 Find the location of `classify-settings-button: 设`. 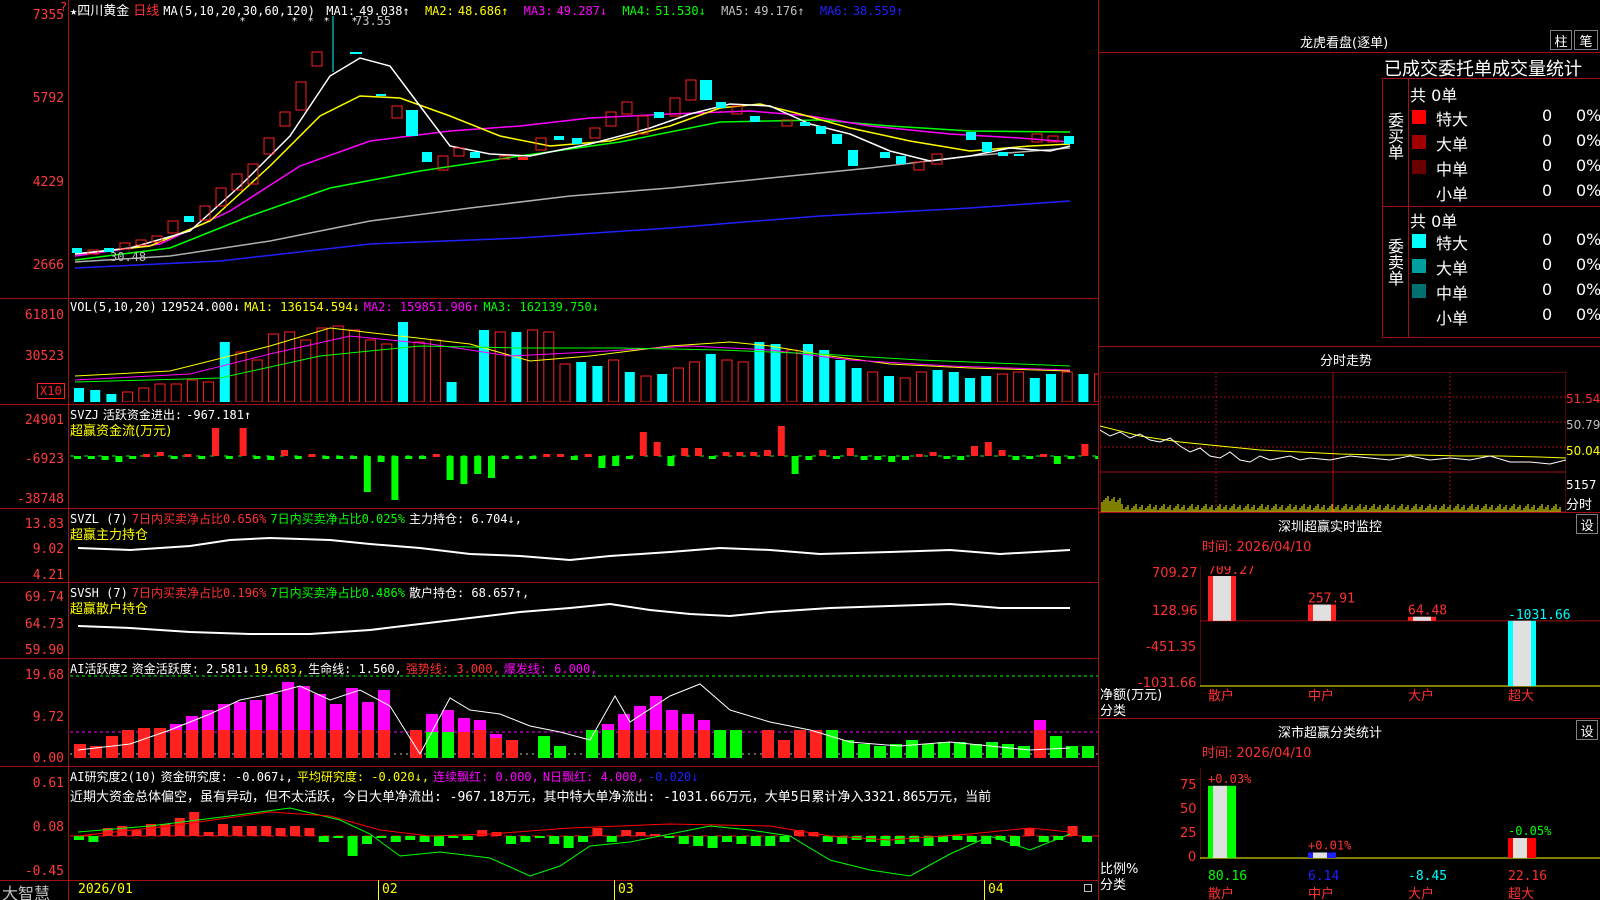

classify-settings-button: 设 is located at coordinates (1587, 730).